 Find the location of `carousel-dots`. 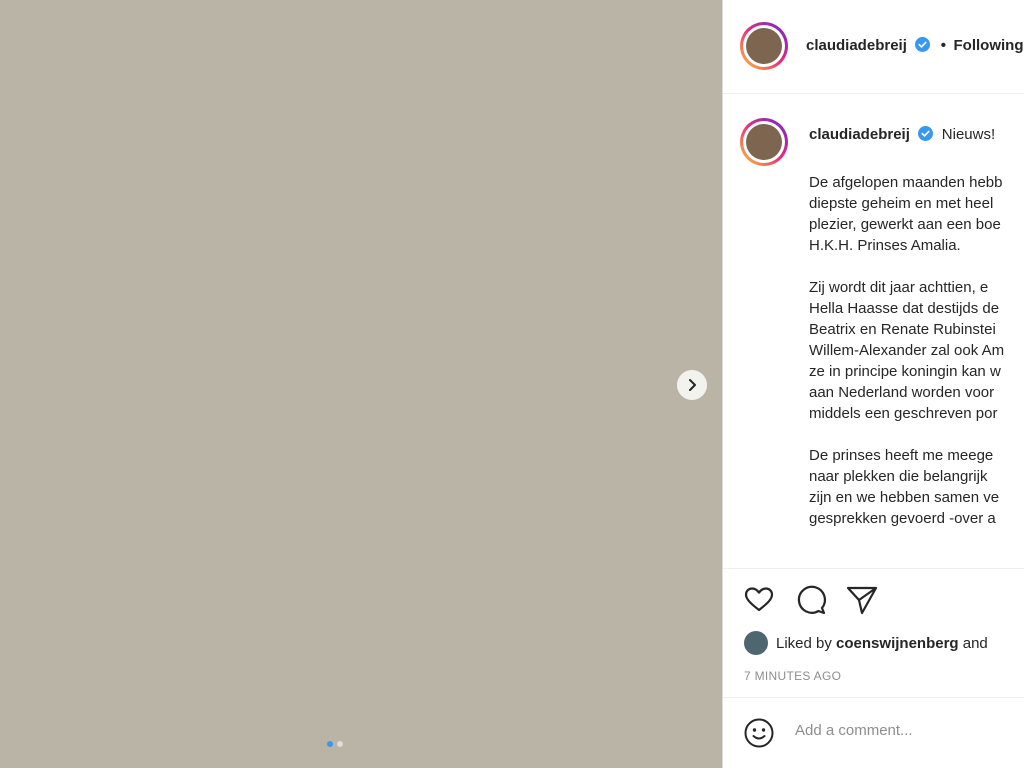

carousel-dots is located at coordinates (335, 744).